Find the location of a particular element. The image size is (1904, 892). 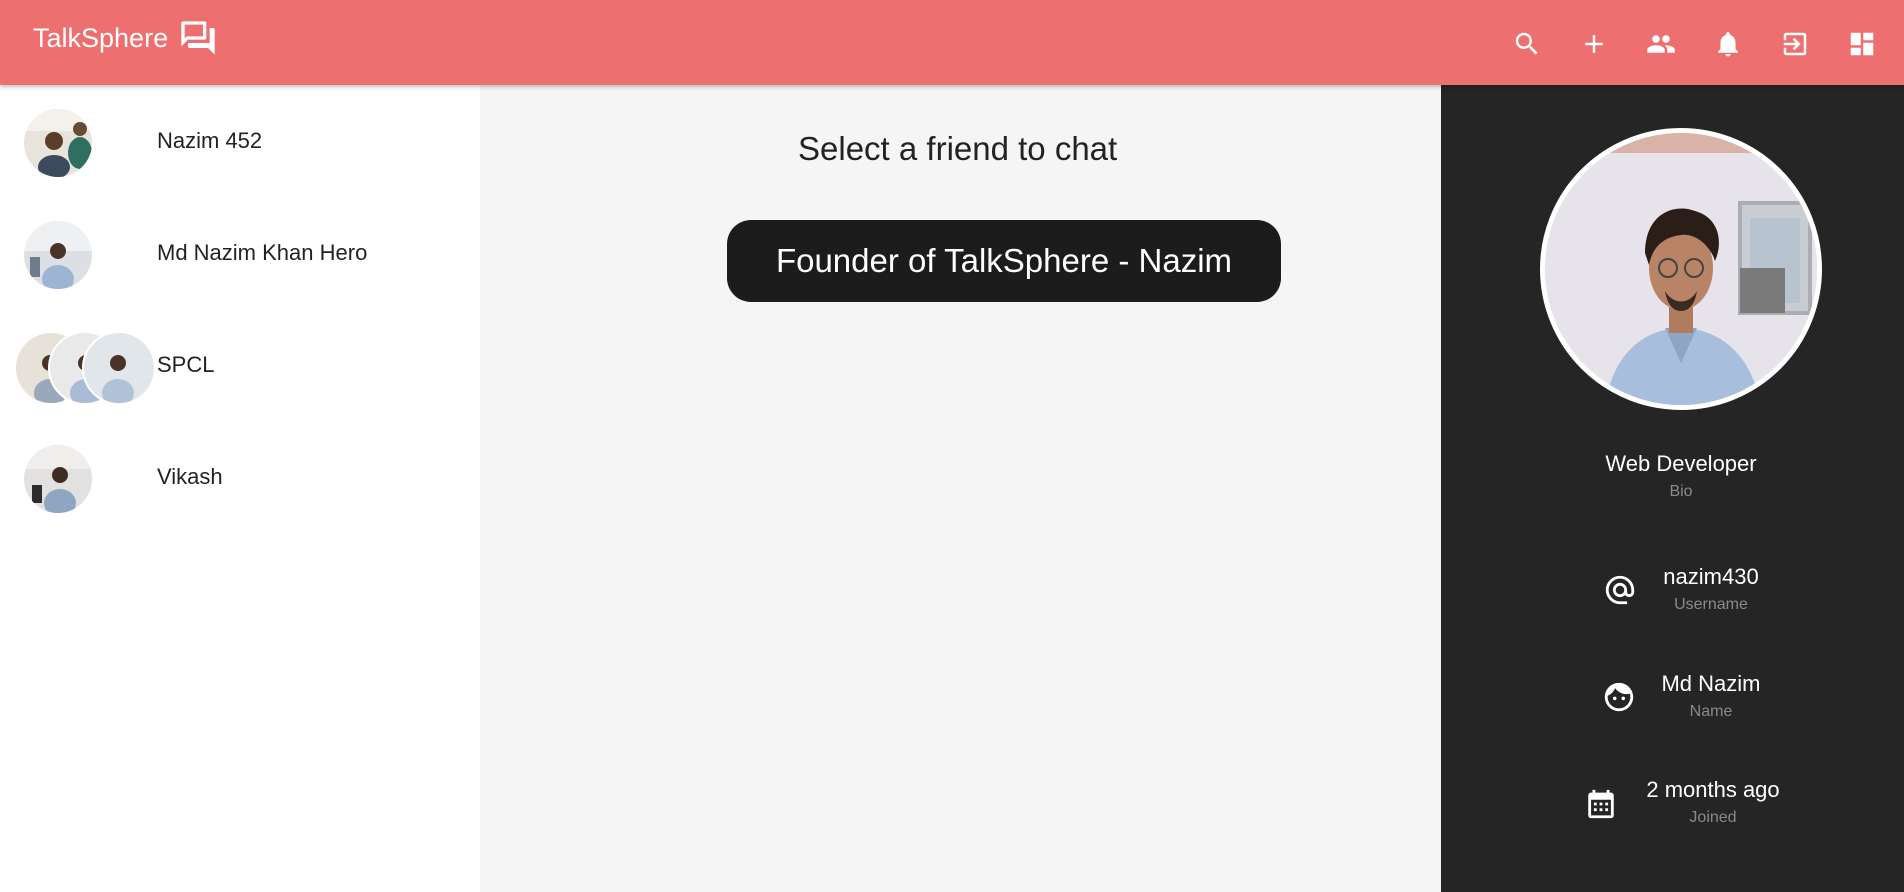

username-value: nazim430 is located at coordinates (1711, 576).